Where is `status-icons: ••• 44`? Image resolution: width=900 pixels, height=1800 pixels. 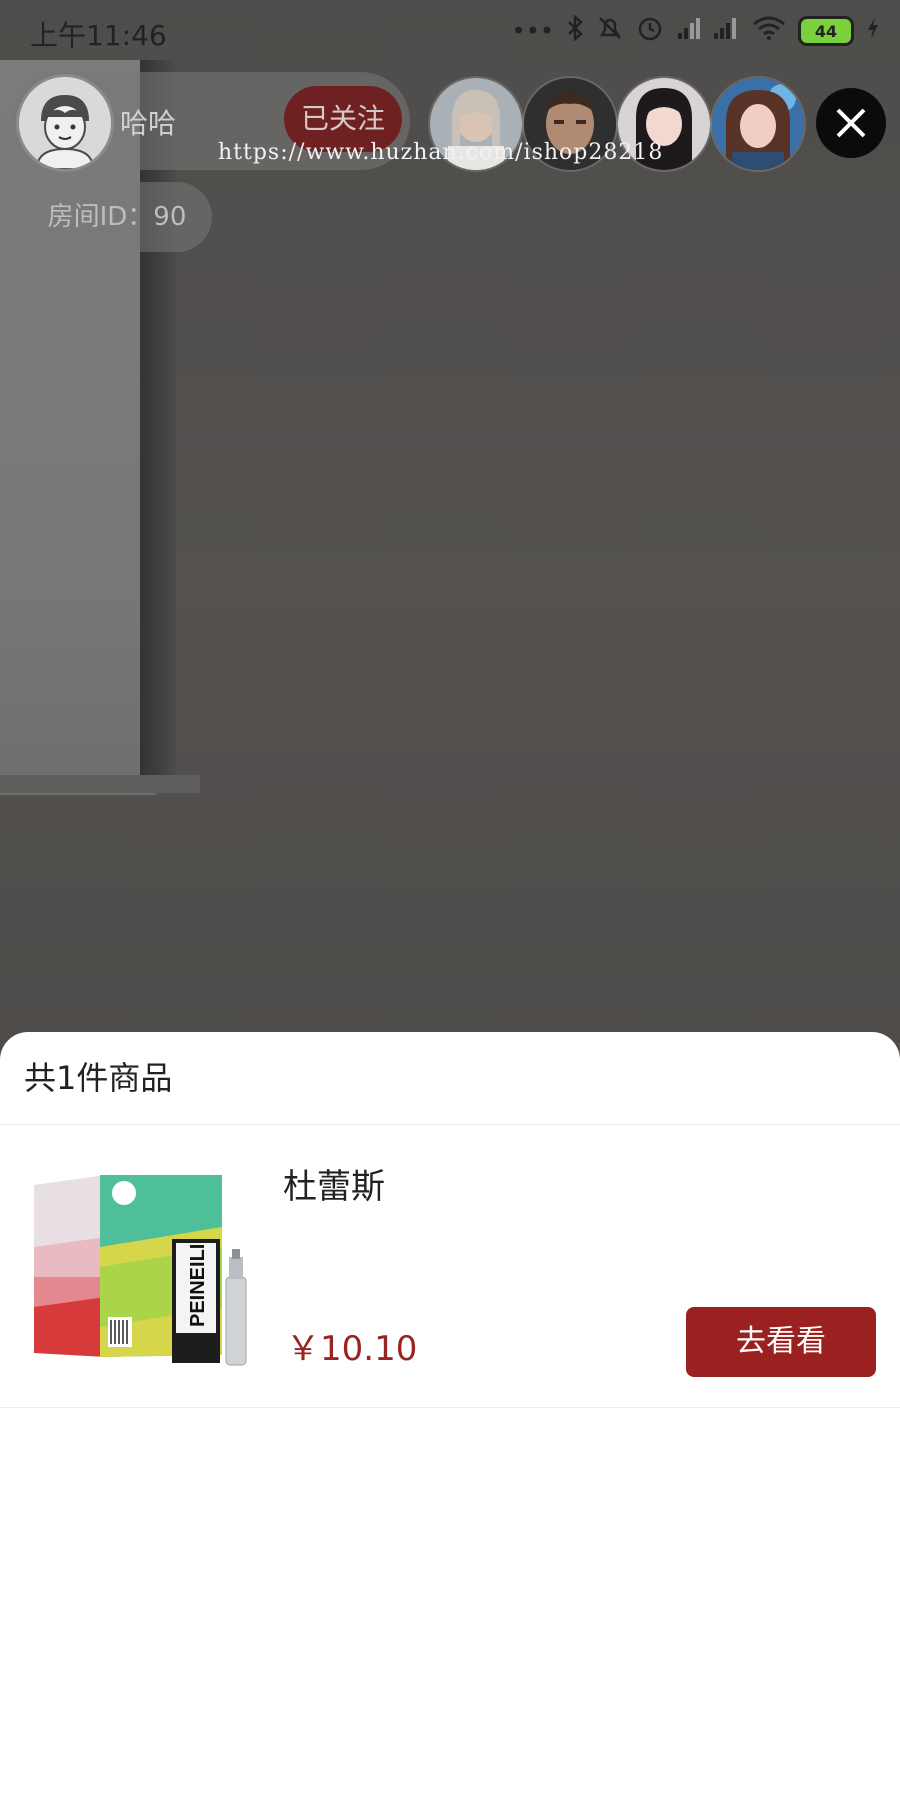
status-icons: ••• 44 is located at coordinates (696, 31).